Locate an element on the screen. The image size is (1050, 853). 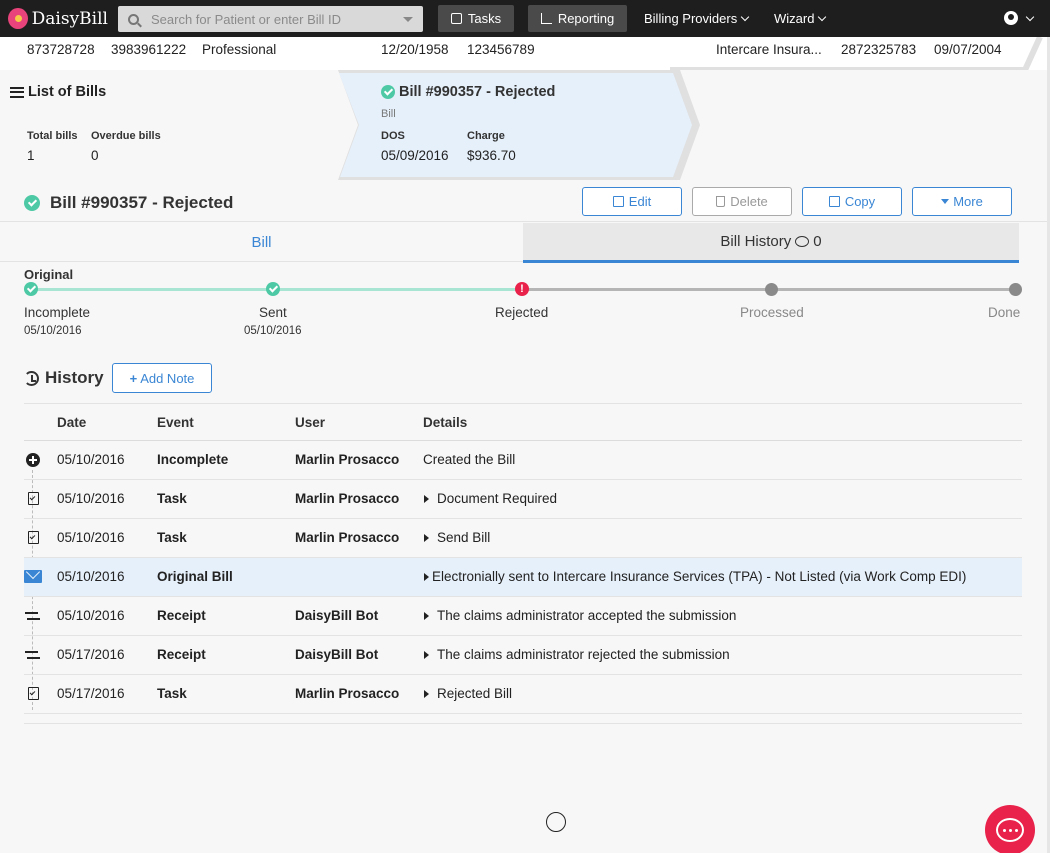
dos-label: DOS is located at coordinates (393, 136).